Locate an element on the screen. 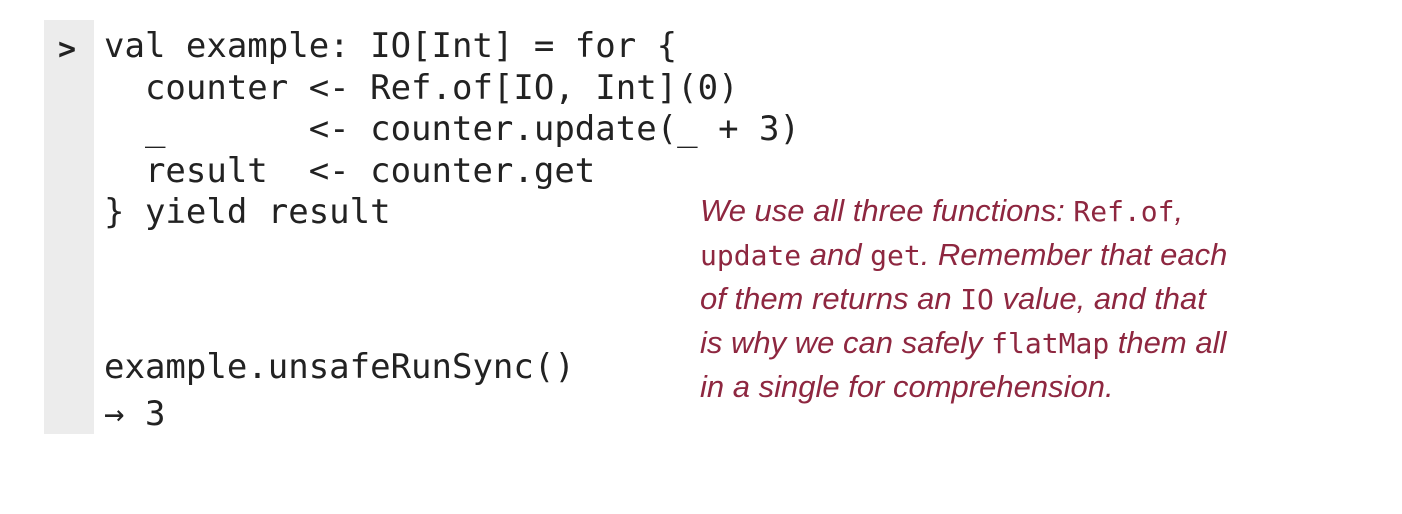  repl-output-block: example.unsafeRunSync() → 3 is located at coordinates (339, 391).